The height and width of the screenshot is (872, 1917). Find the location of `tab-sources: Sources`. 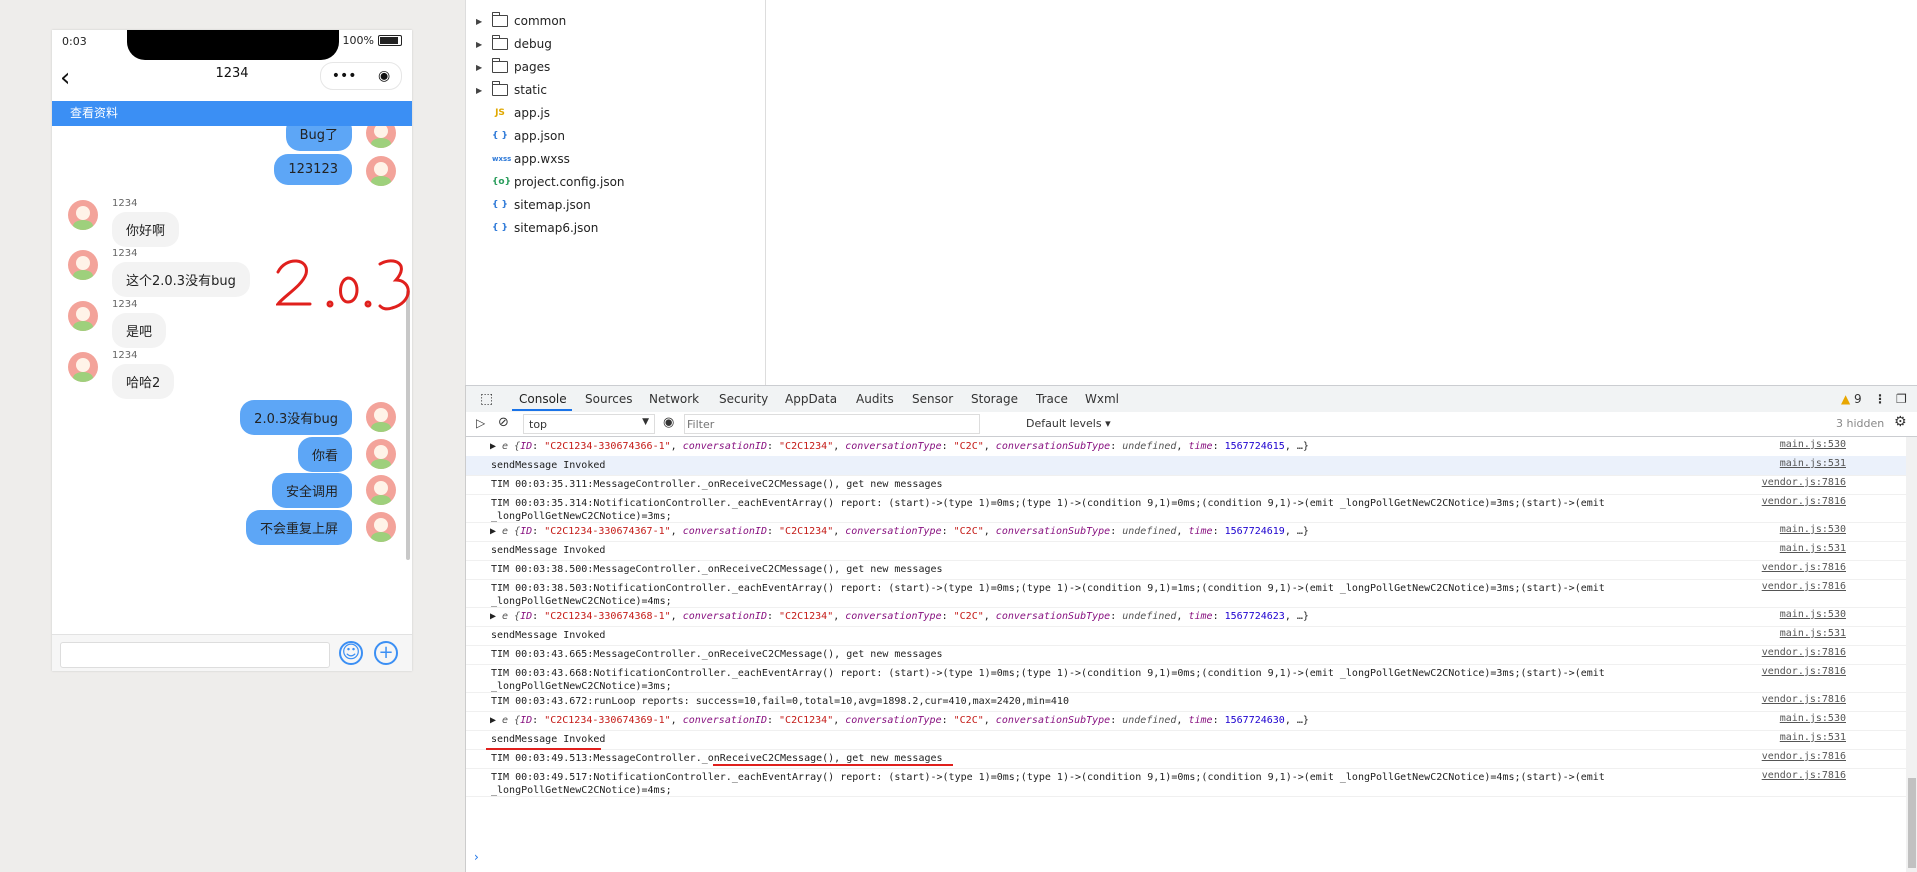

tab-sources: Sources is located at coordinates (608, 399).